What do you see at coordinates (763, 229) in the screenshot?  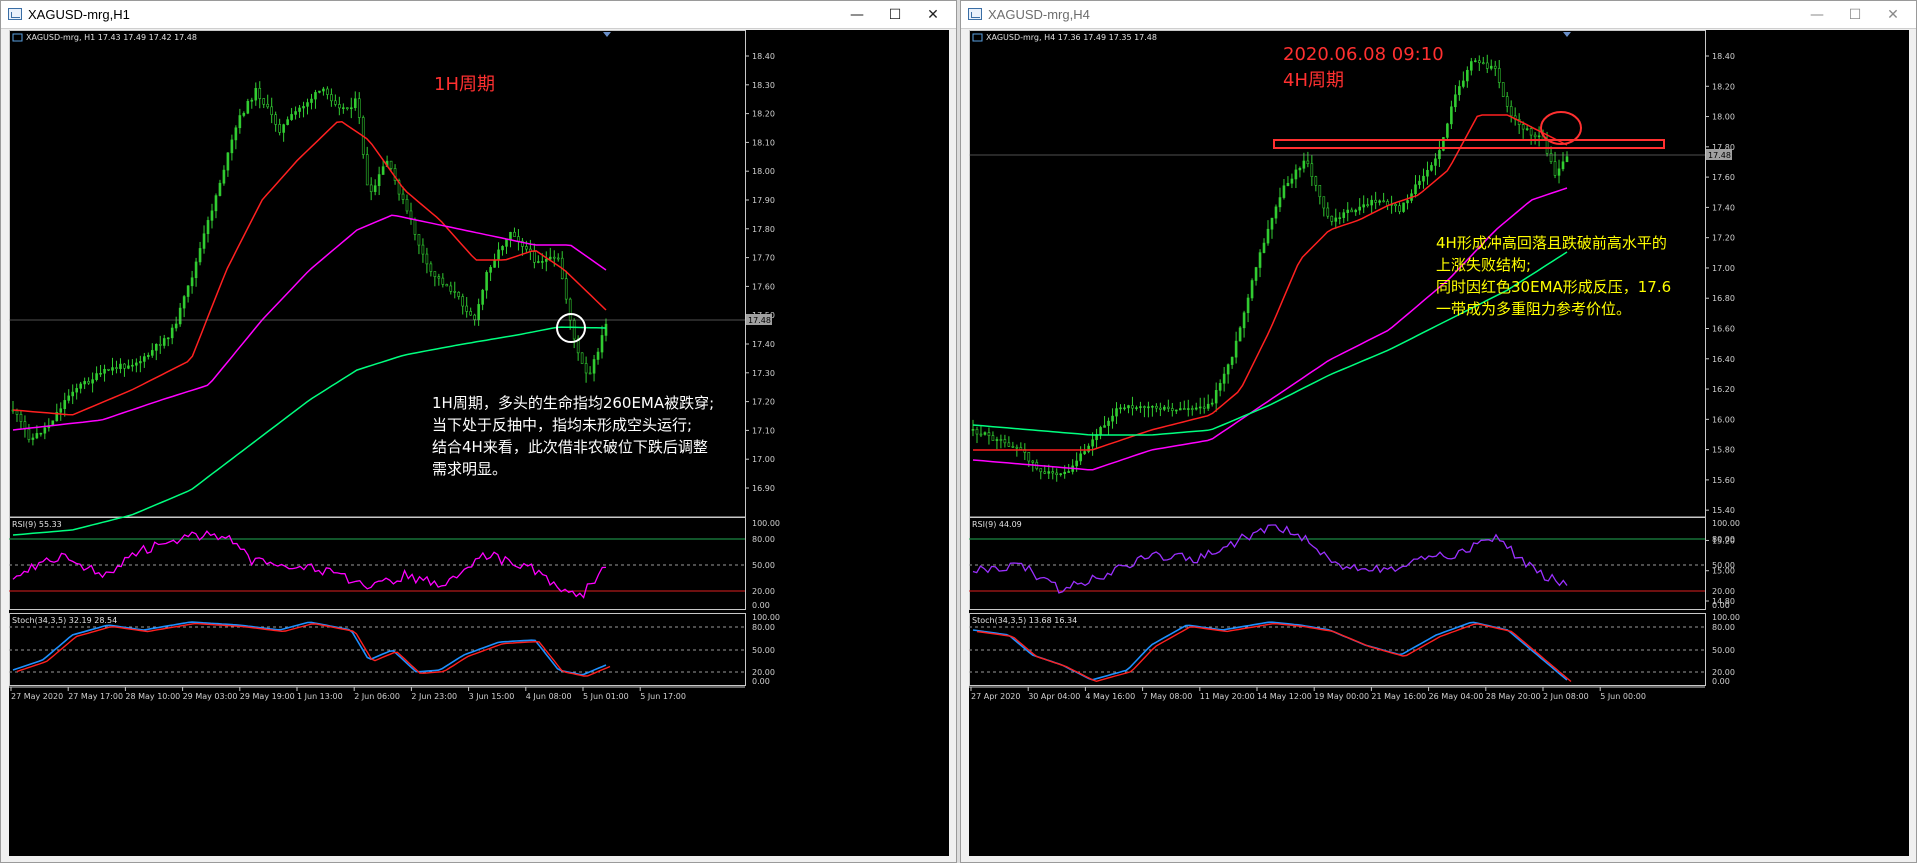 I see `price-axis-label: 17.80` at bounding box center [763, 229].